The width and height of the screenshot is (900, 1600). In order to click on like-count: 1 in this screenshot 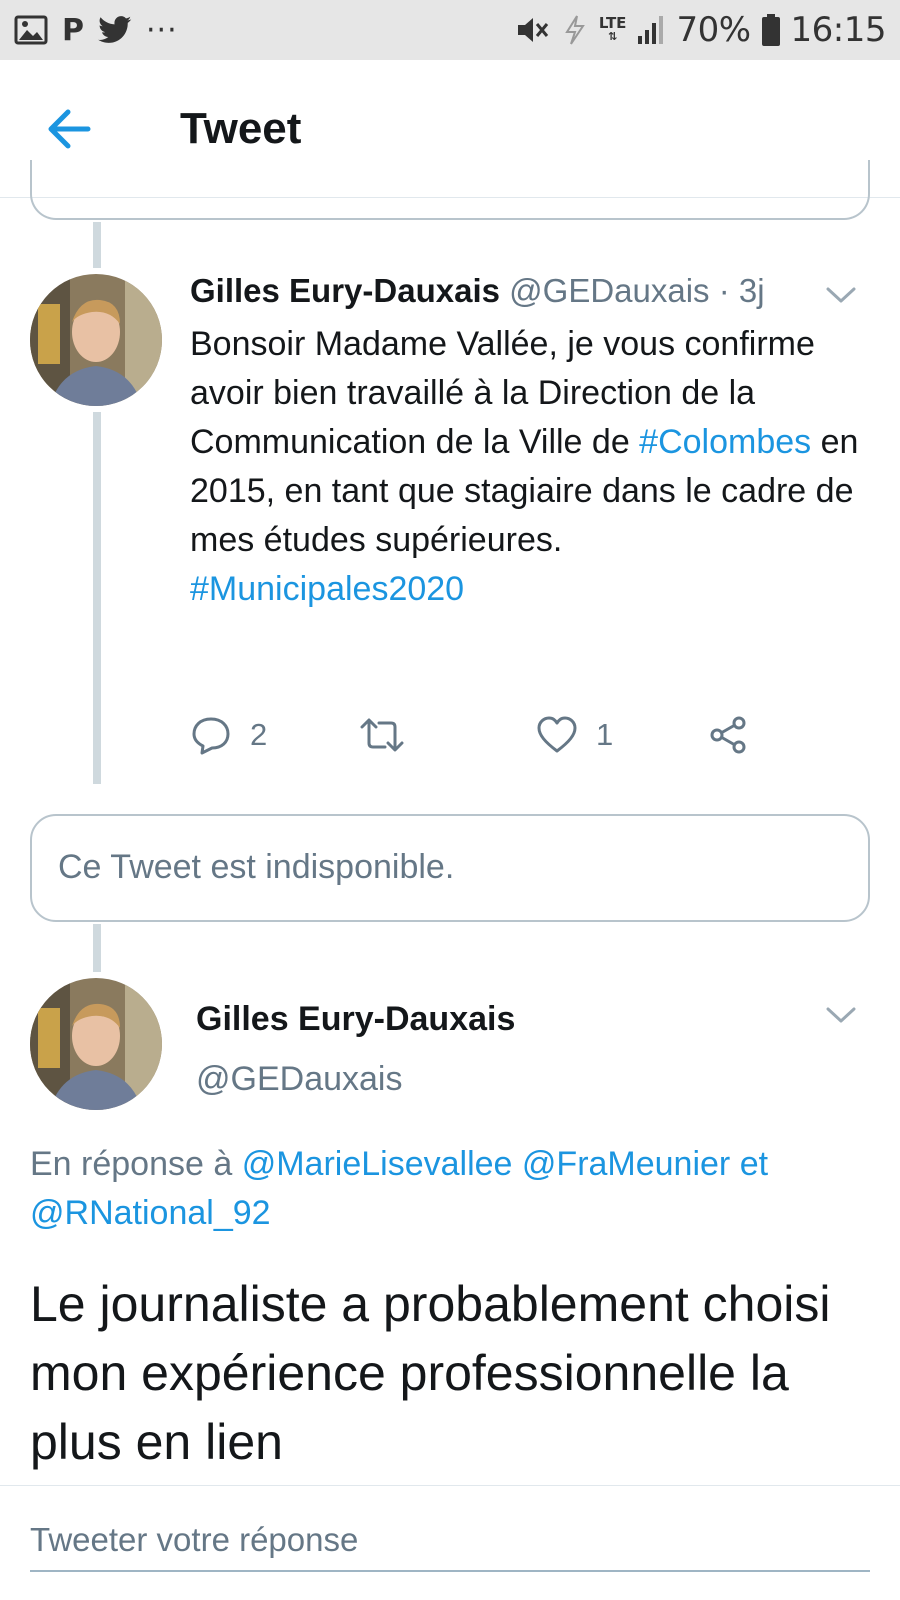, I will do `click(605, 734)`.